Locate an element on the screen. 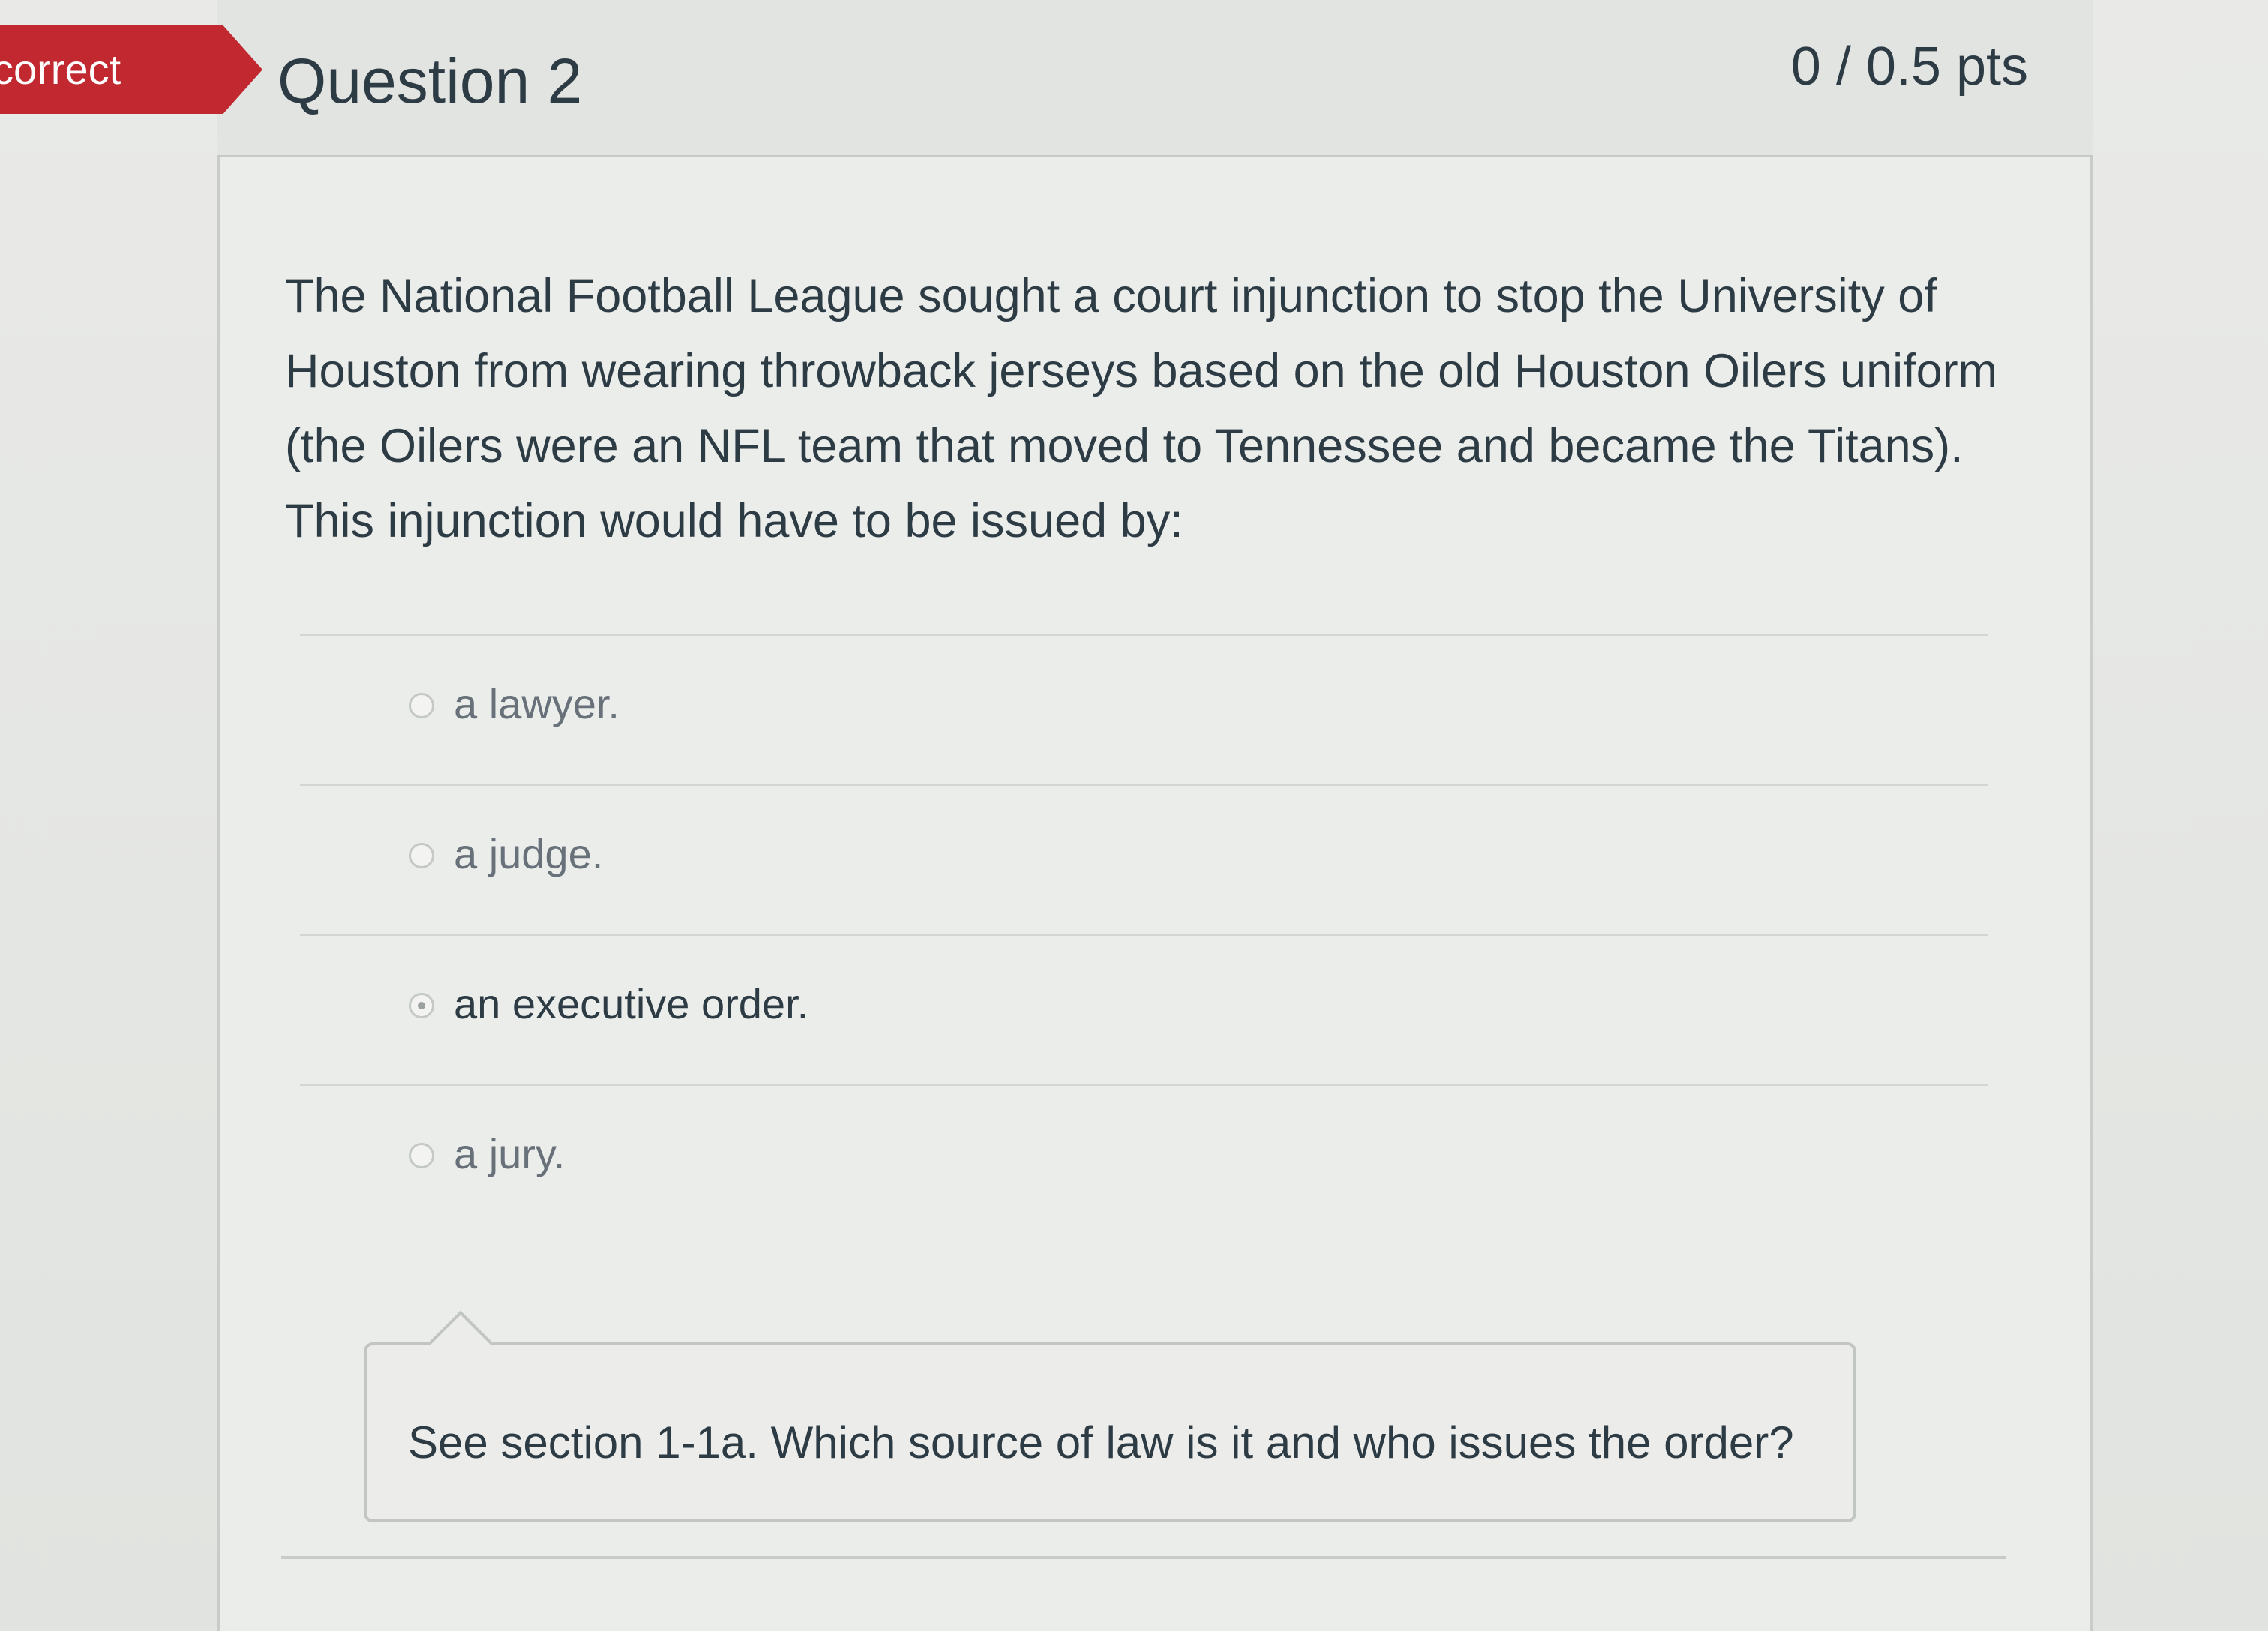 The height and width of the screenshot is (1631, 2268). radio-button-selected is located at coordinates (421, 1005).